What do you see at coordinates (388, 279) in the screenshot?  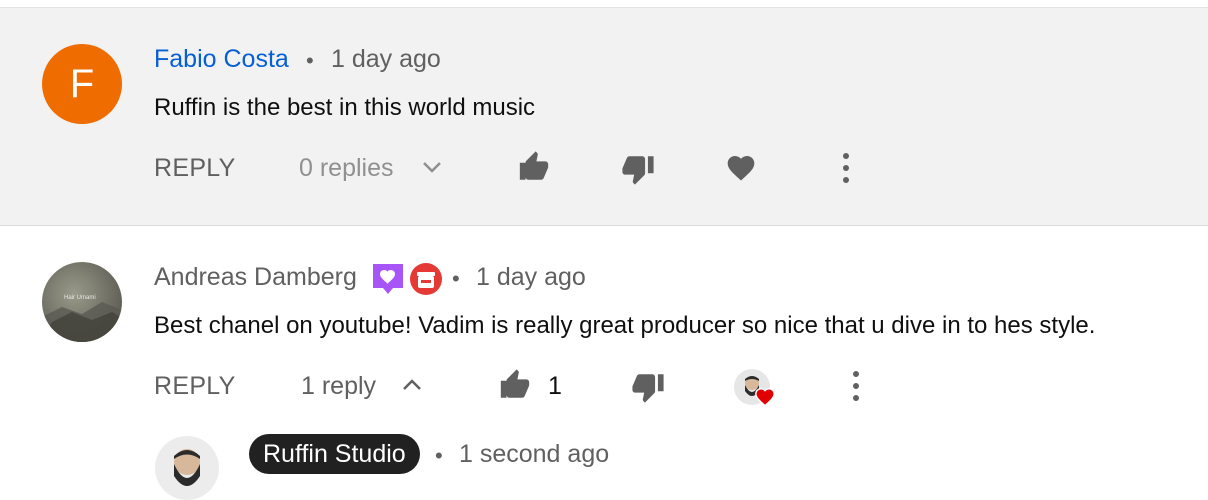 I see `member-heart-badge-icon` at bounding box center [388, 279].